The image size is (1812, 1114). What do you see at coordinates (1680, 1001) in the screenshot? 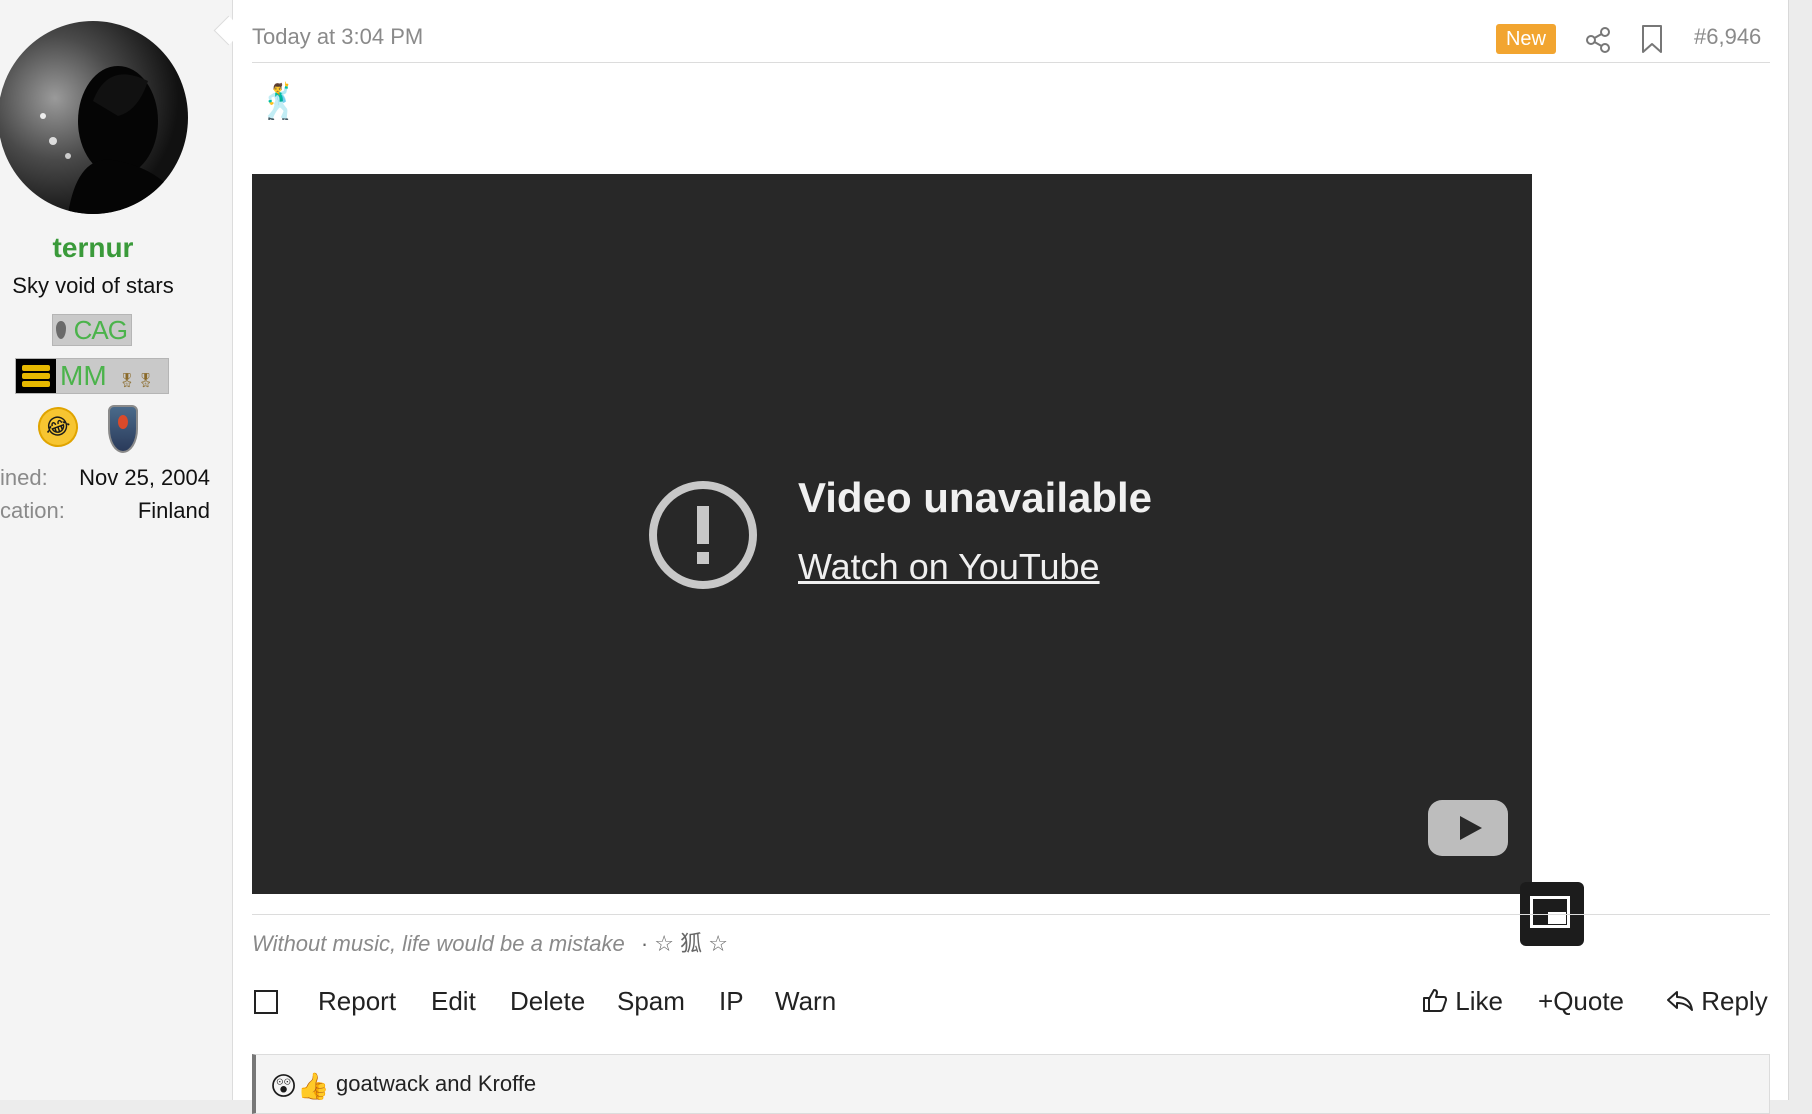
I see `reply-arrow-icon` at bounding box center [1680, 1001].